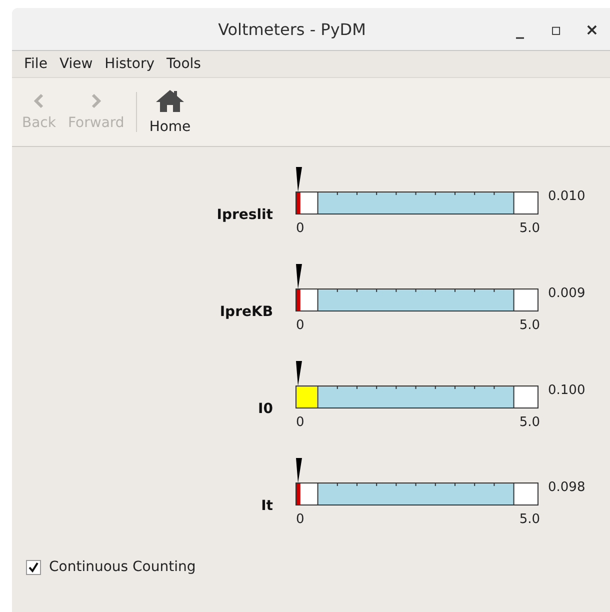 This screenshot has height=612, width=610. What do you see at coordinates (246, 312) in the screenshot?
I see `meter-label: IpreKB` at bounding box center [246, 312].